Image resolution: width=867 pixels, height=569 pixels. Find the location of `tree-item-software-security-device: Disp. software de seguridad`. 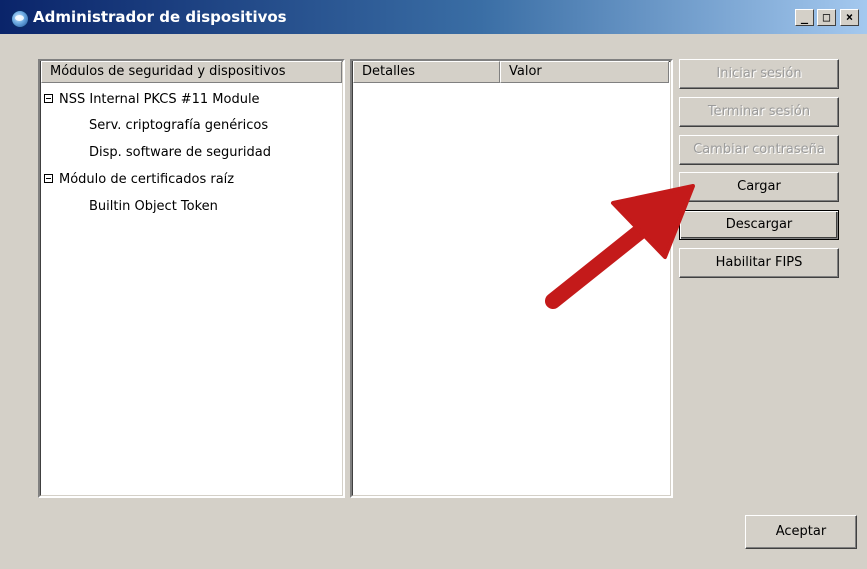

tree-item-software-security-device: Disp. software de seguridad is located at coordinates (180, 153).